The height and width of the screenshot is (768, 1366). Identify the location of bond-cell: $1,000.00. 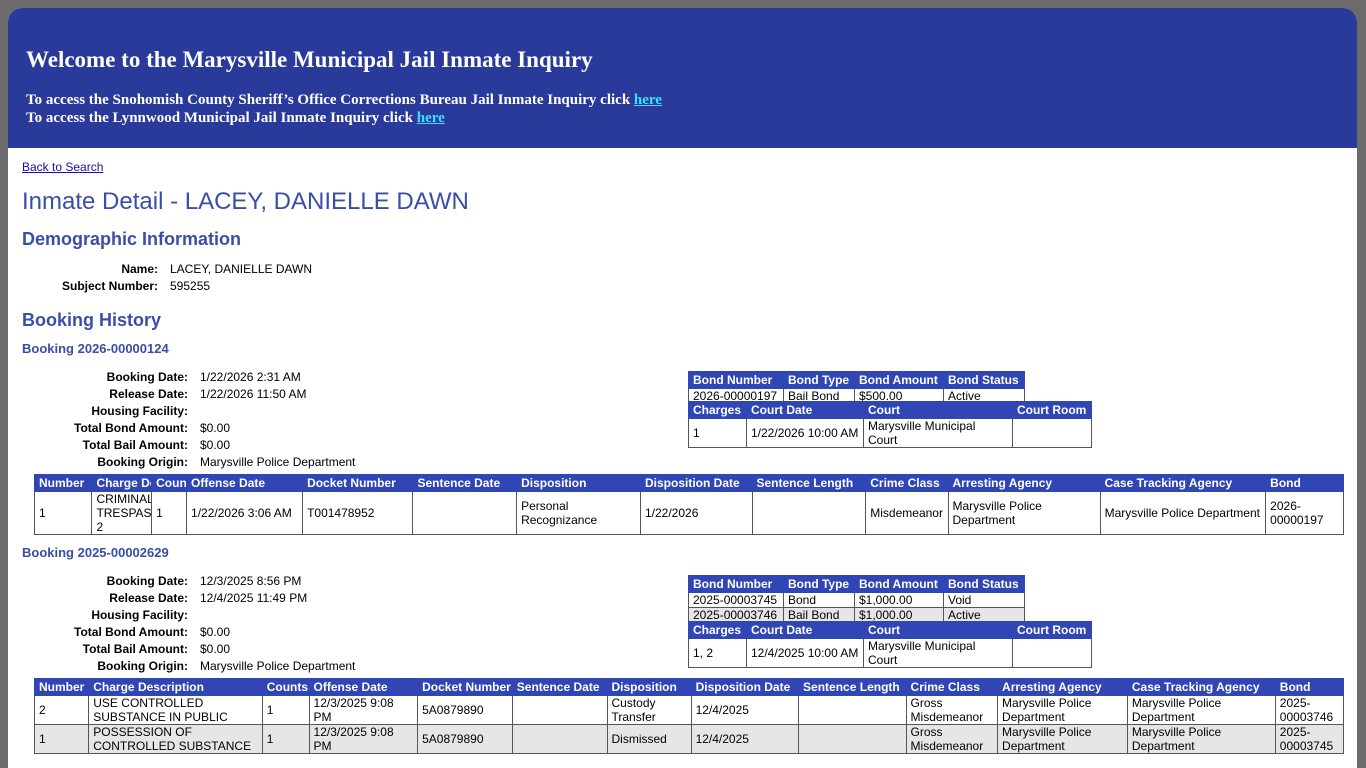
(899, 600).